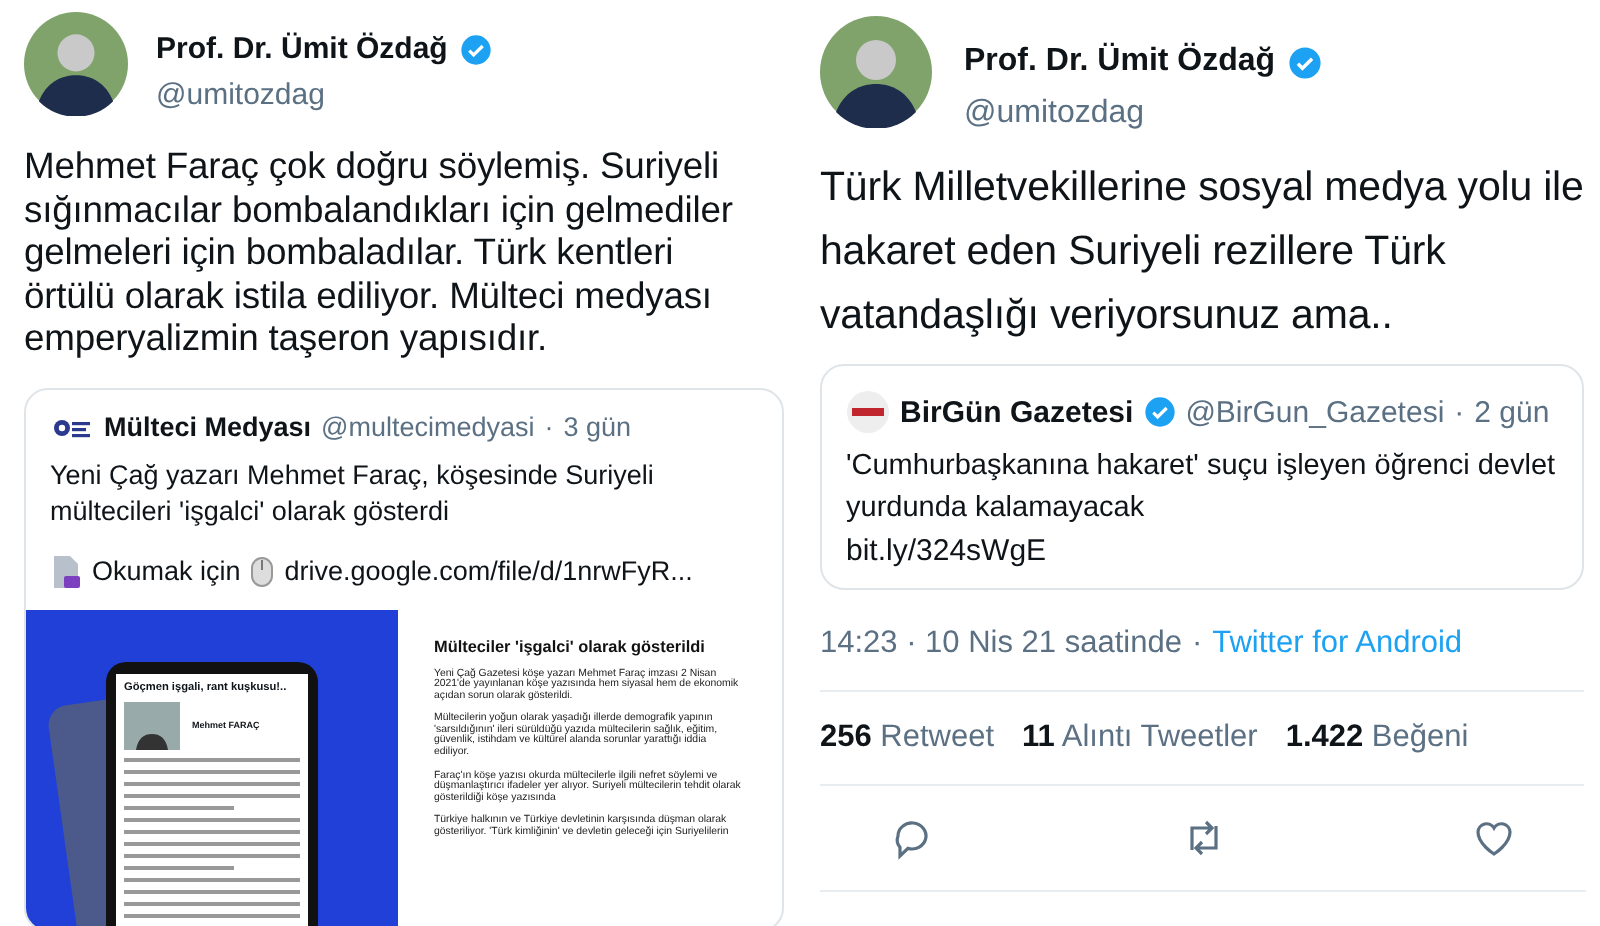 Image resolution: width=1600 pixels, height=926 pixels. I want to click on link: bit.ly/324sWgE, so click(1202, 551).